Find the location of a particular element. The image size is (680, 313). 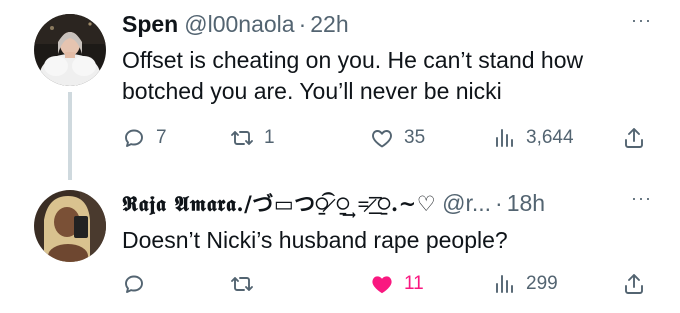

tweet-text: Doesn’t Nicki’s husband rape people? is located at coordinates (315, 240).